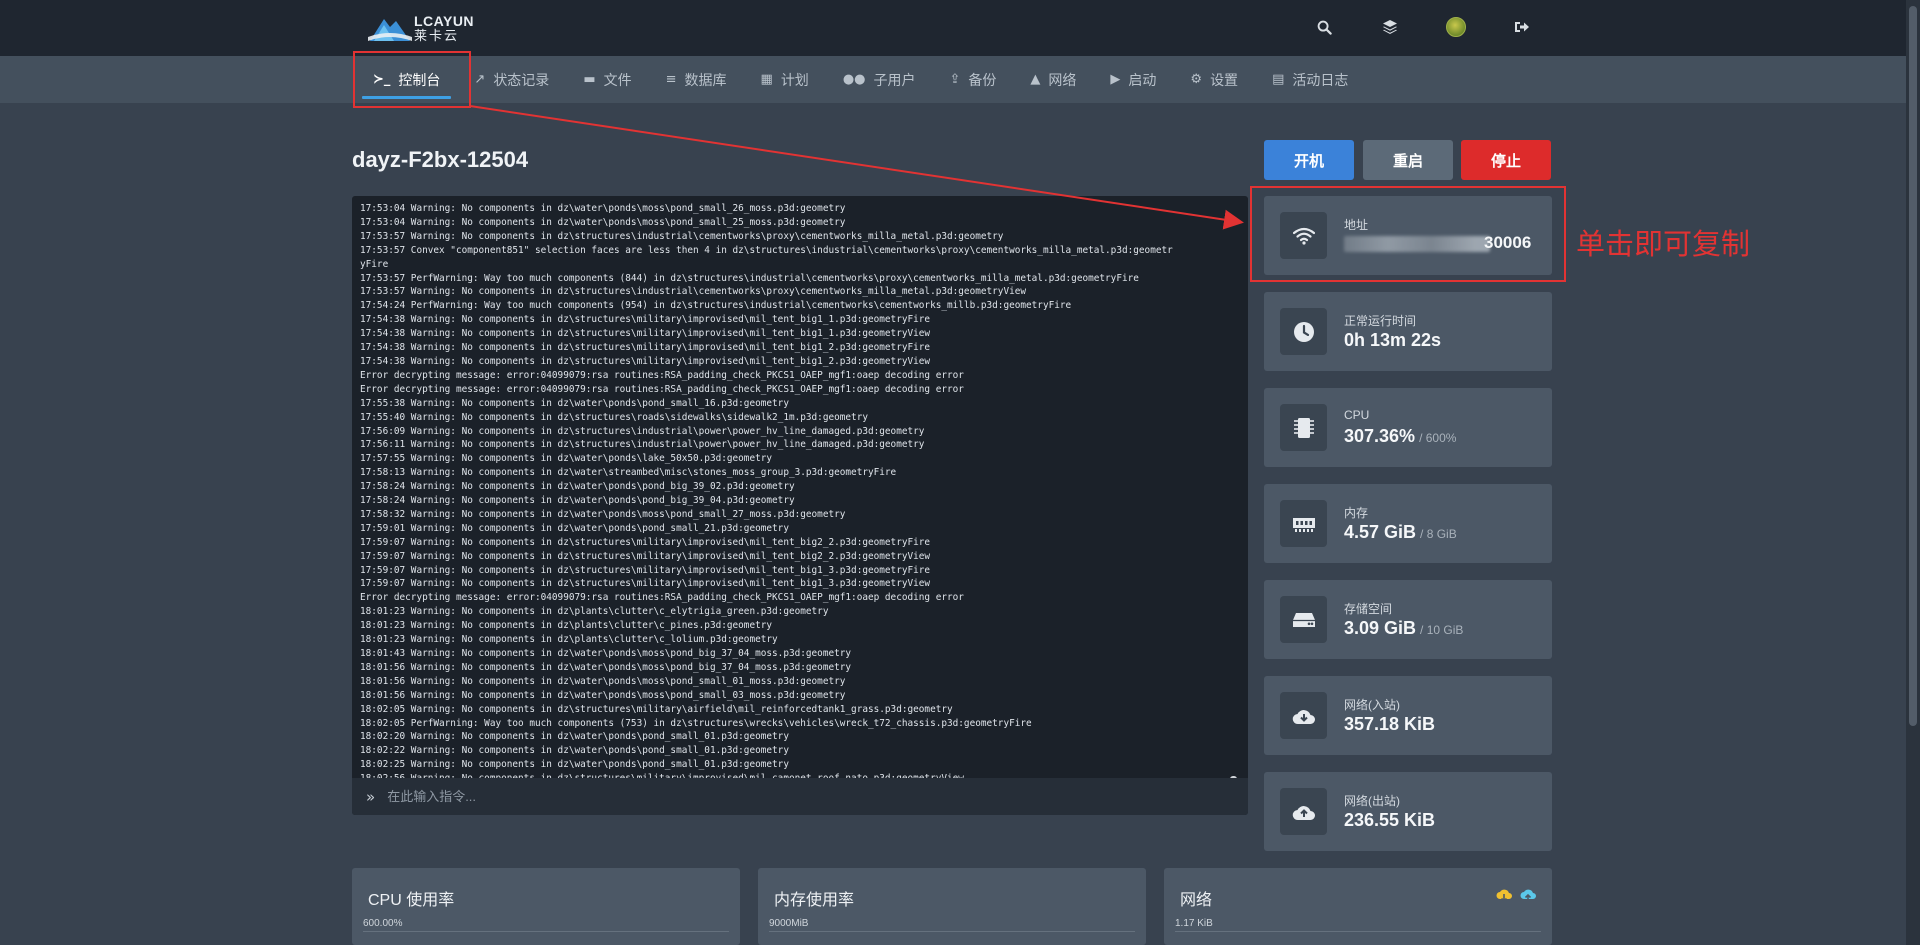  Describe the element at coordinates (1368, 609) in the screenshot. I see `storage-label: 存储空间` at that location.